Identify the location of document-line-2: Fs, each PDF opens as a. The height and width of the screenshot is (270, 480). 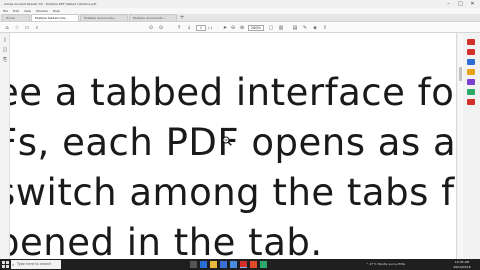
(233, 142).